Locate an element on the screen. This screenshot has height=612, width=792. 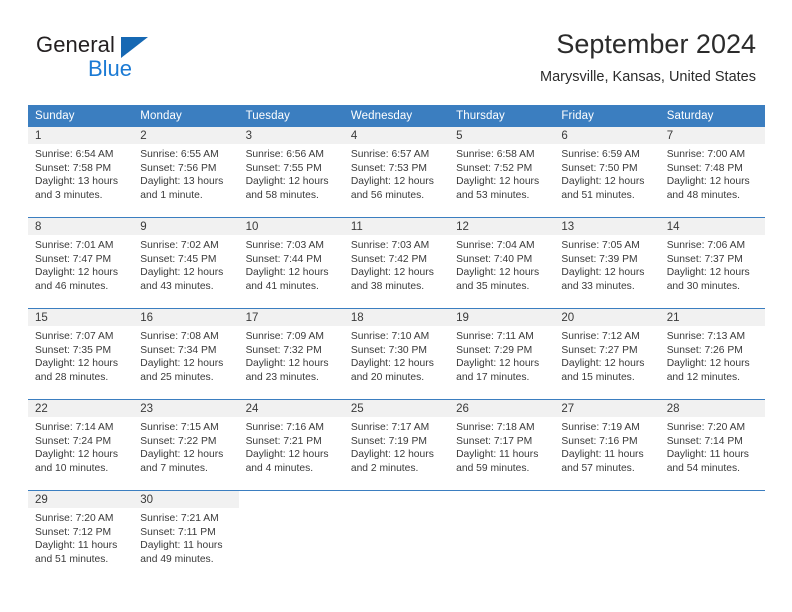
sunrise-text: Sunrise: 7:08 AM is located at coordinates (179, 336).